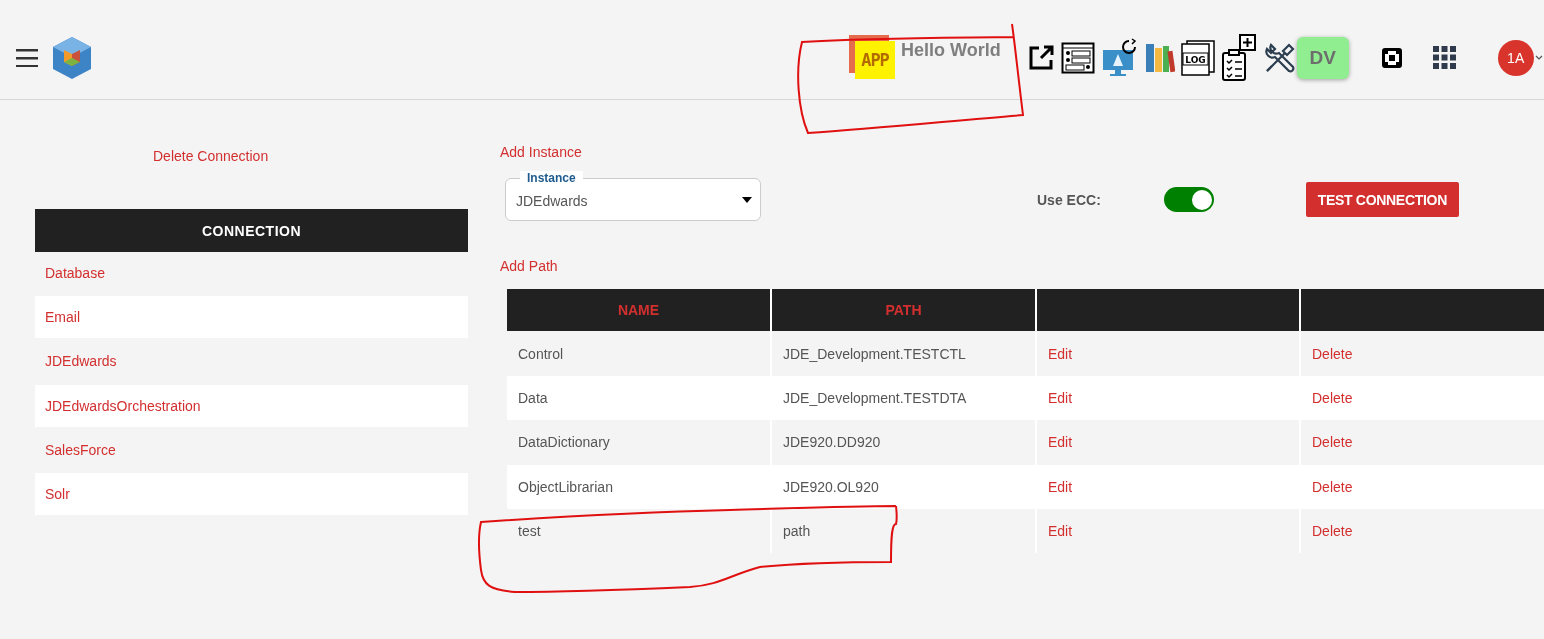 Image resolution: width=1544 pixels, height=639 pixels. Describe the element at coordinates (1322, 57) in the screenshot. I see `dv-button: DV` at that location.